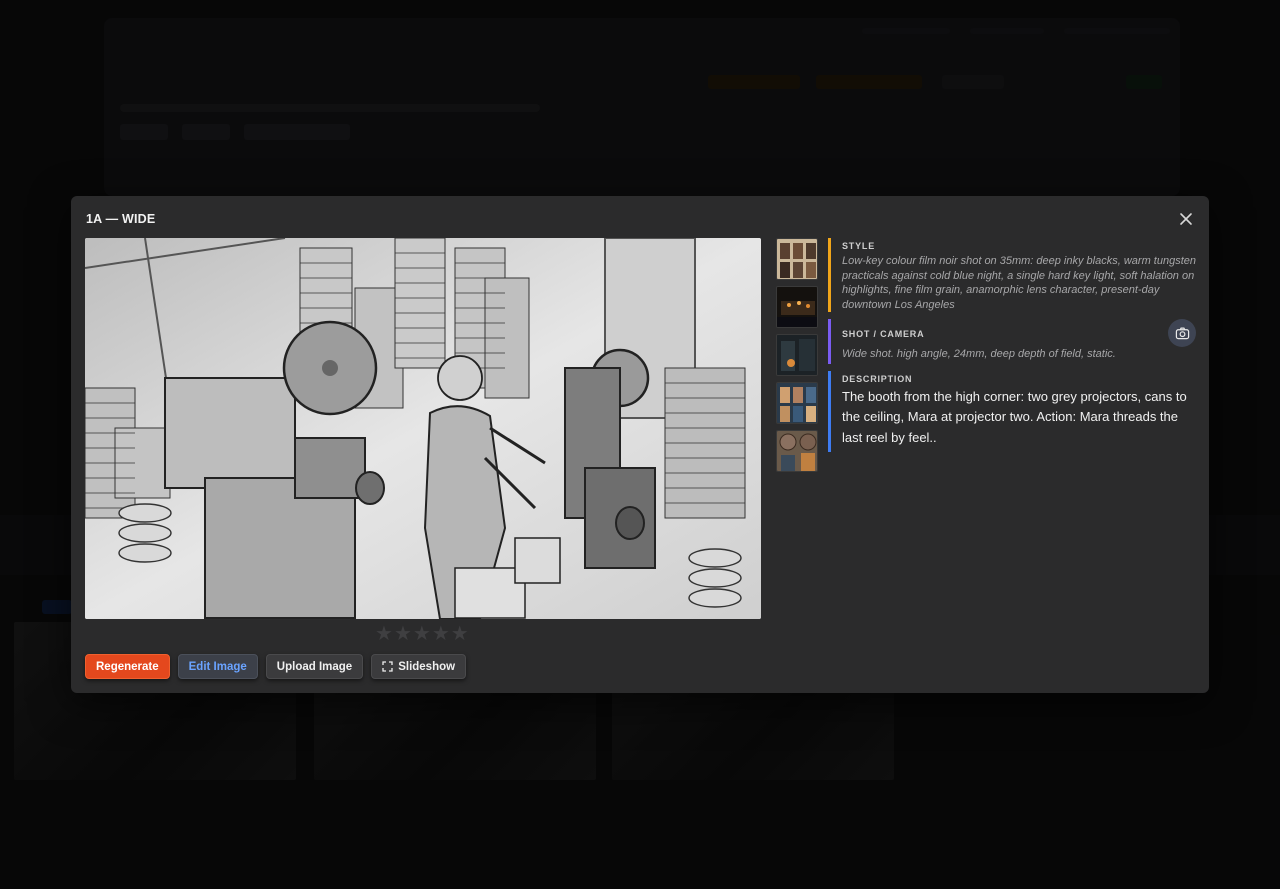  I want to click on edit-image-label: Edit Image, so click(217, 666).